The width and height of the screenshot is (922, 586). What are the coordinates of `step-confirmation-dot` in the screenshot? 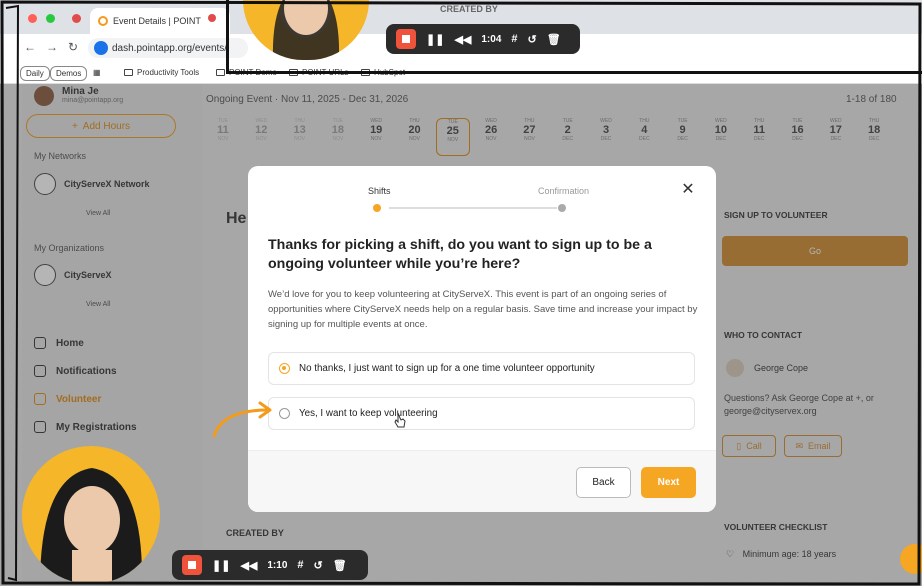 It's located at (562, 208).